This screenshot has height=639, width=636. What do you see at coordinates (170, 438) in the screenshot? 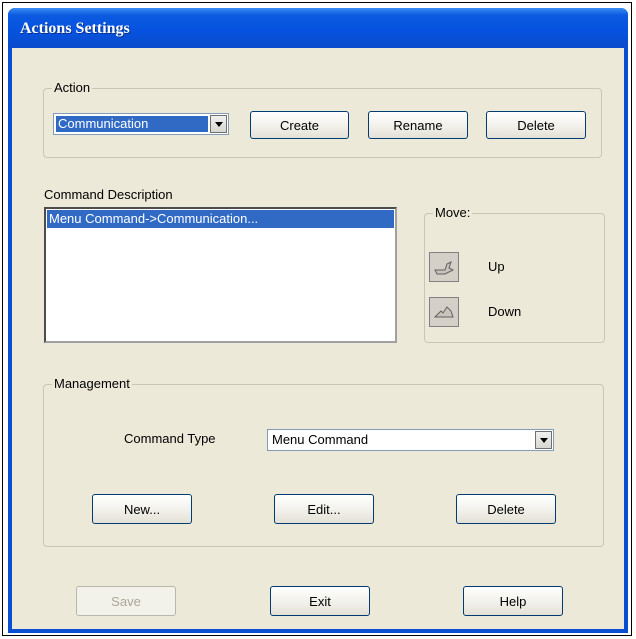
I see `command-type-label: Command Type` at bounding box center [170, 438].